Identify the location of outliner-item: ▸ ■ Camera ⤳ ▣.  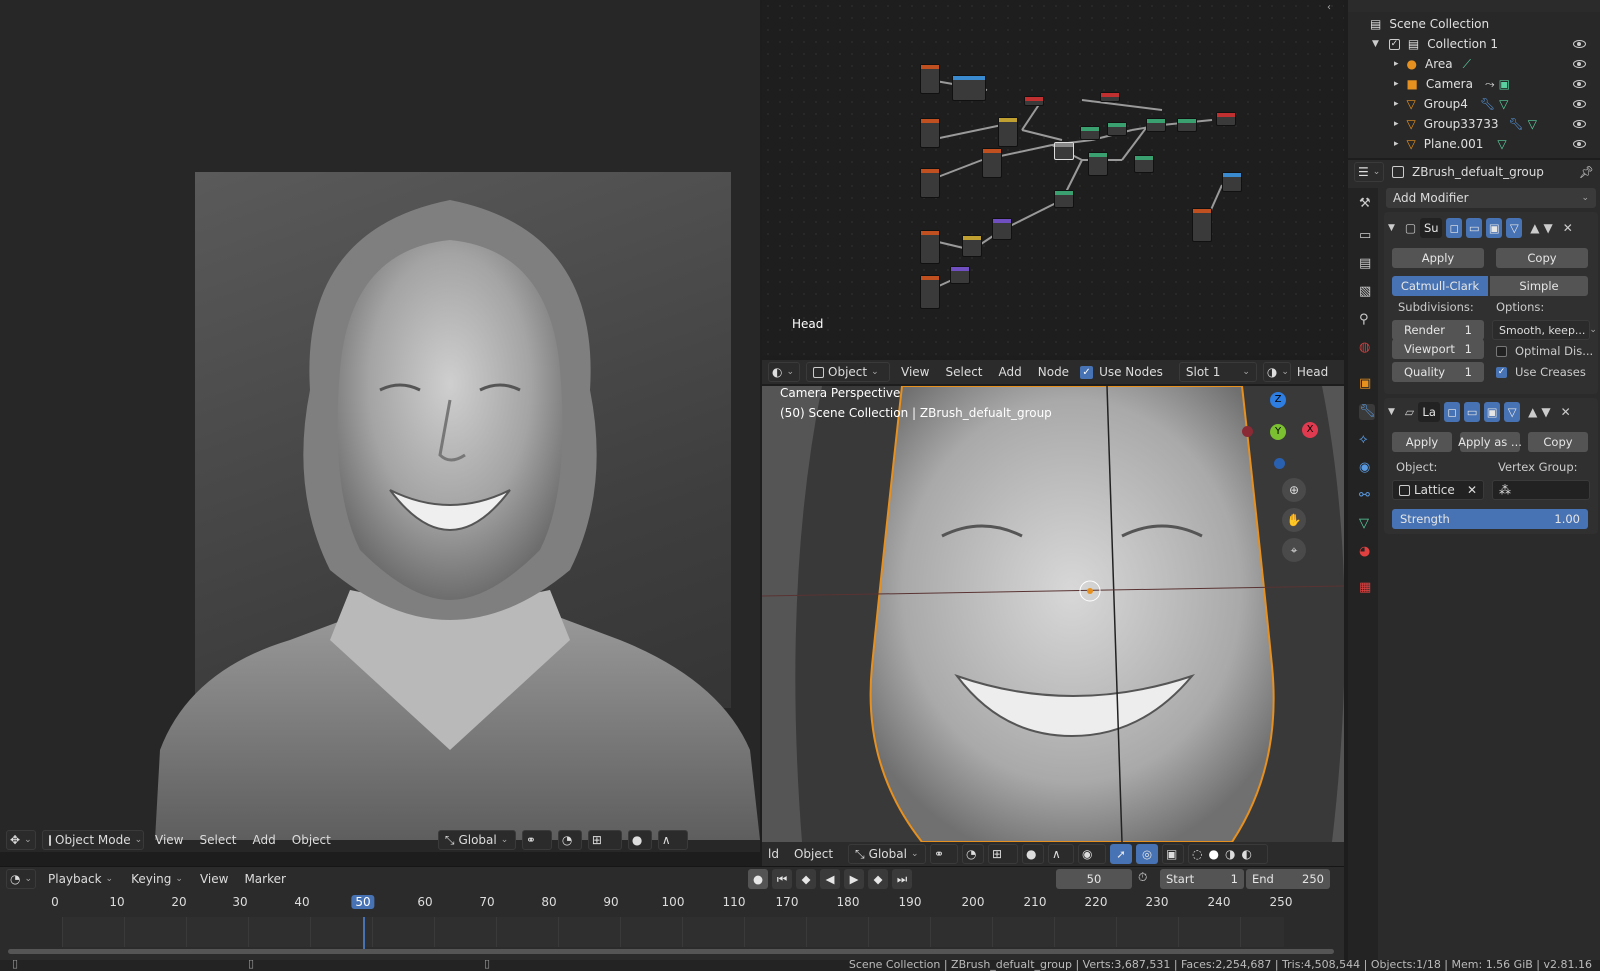
(1474, 84).